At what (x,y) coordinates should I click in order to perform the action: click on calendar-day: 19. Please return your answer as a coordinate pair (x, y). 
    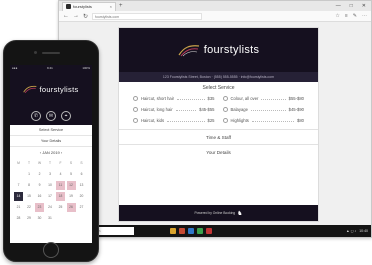
    Looking at the image, I should click on (71, 196).